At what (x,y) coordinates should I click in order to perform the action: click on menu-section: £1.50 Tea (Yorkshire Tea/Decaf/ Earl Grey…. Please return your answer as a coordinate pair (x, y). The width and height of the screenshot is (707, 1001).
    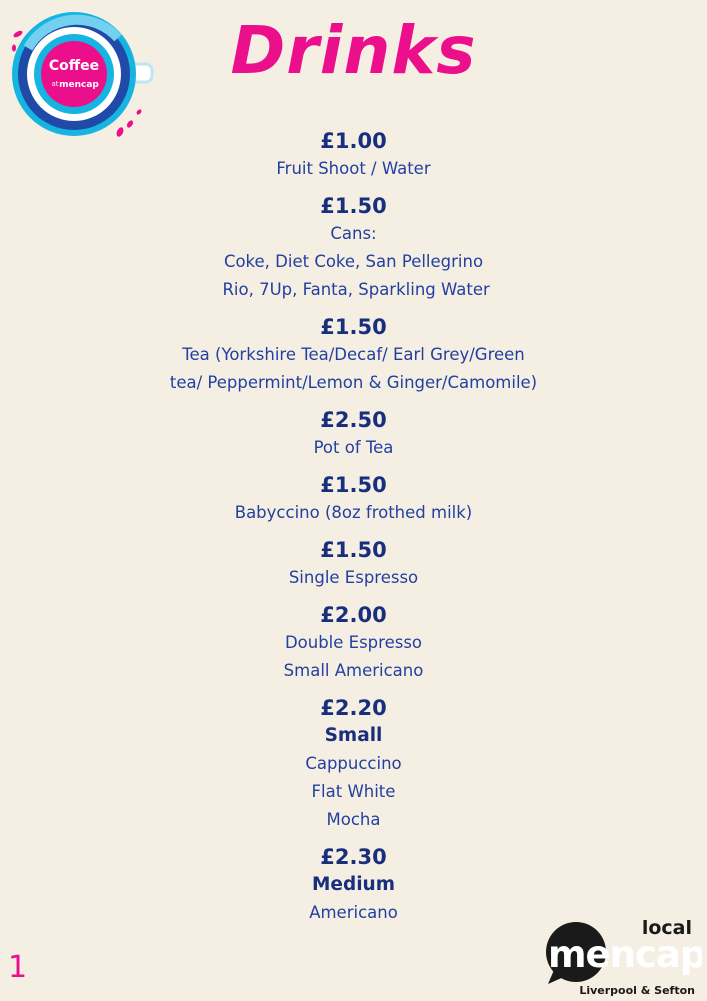
    Looking at the image, I should click on (353, 355).